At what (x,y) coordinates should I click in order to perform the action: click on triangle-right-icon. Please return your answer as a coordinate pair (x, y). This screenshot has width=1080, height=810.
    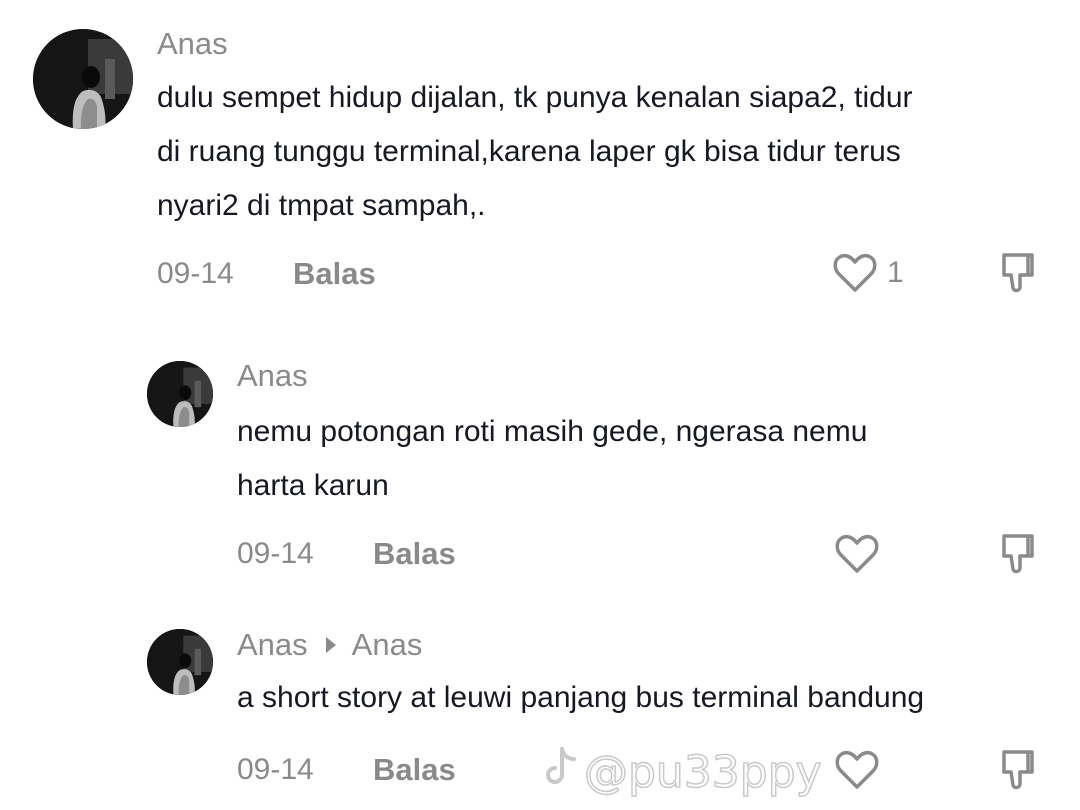
    Looking at the image, I should click on (330, 645).